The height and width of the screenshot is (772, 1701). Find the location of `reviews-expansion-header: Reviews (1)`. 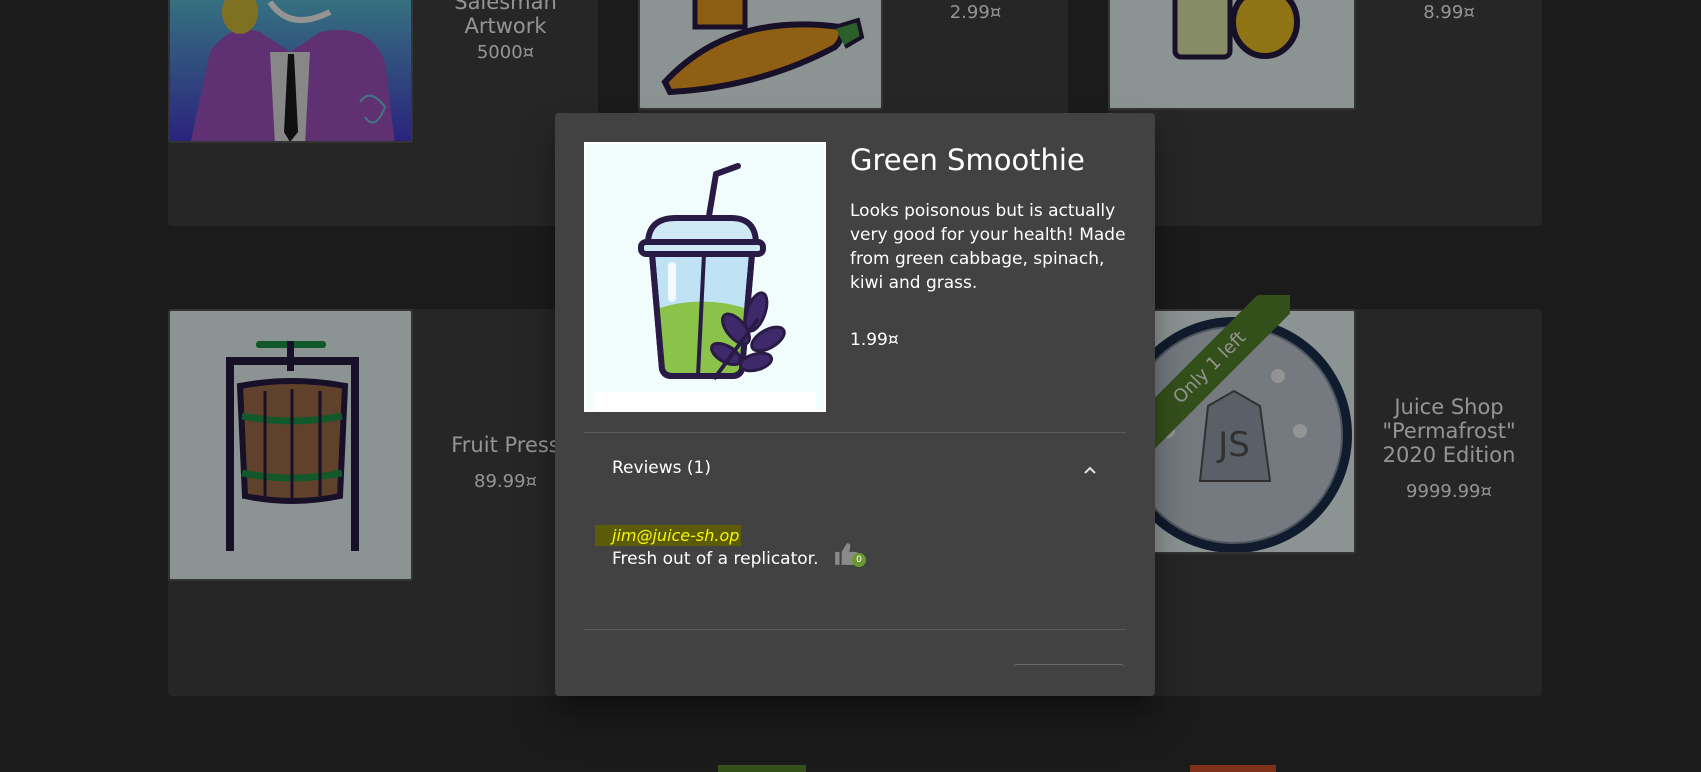

reviews-expansion-header: Reviews (1) is located at coordinates (855, 471).